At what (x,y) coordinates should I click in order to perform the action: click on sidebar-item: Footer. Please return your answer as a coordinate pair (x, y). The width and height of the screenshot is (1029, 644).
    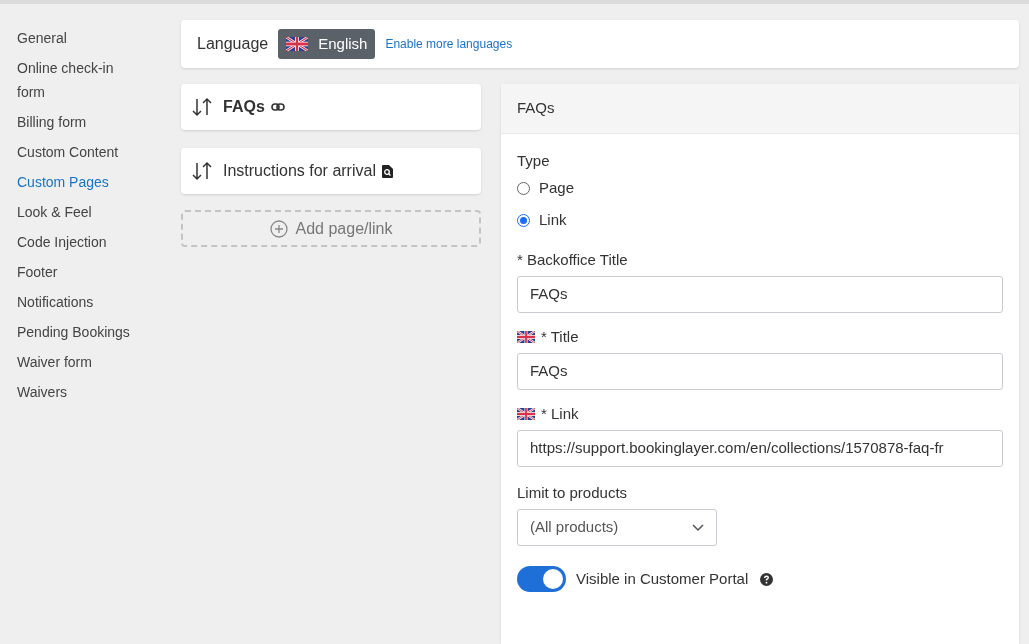
    Looking at the image, I should click on (76, 272).